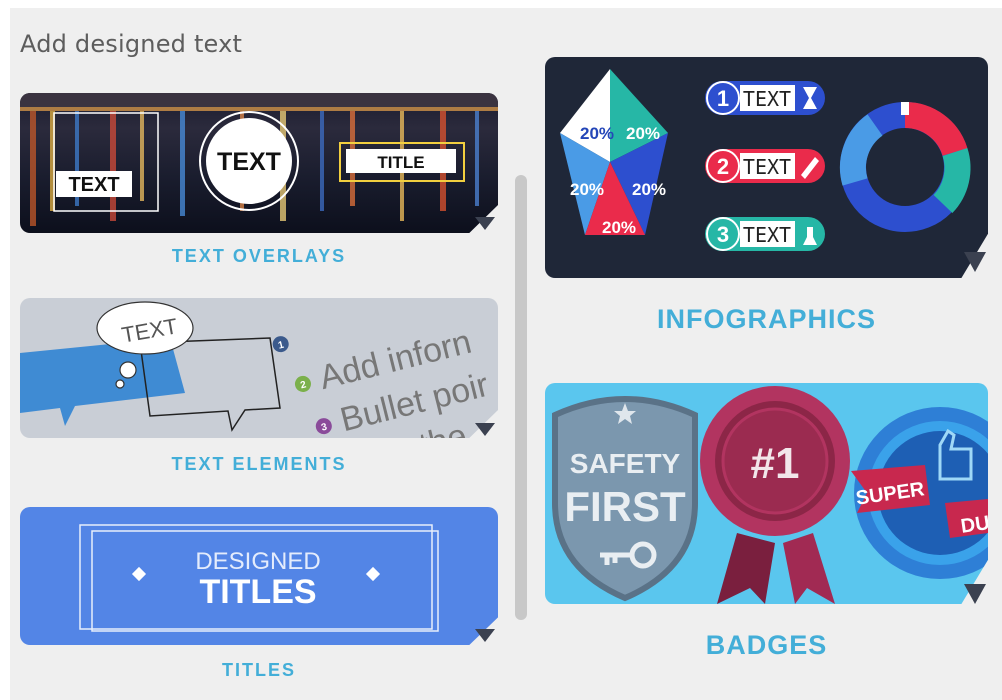 This screenshot has width=1002, height=700. Describe the element at coordinates (723, 166) in the screenshot. I see `step-number: 2` at that location.